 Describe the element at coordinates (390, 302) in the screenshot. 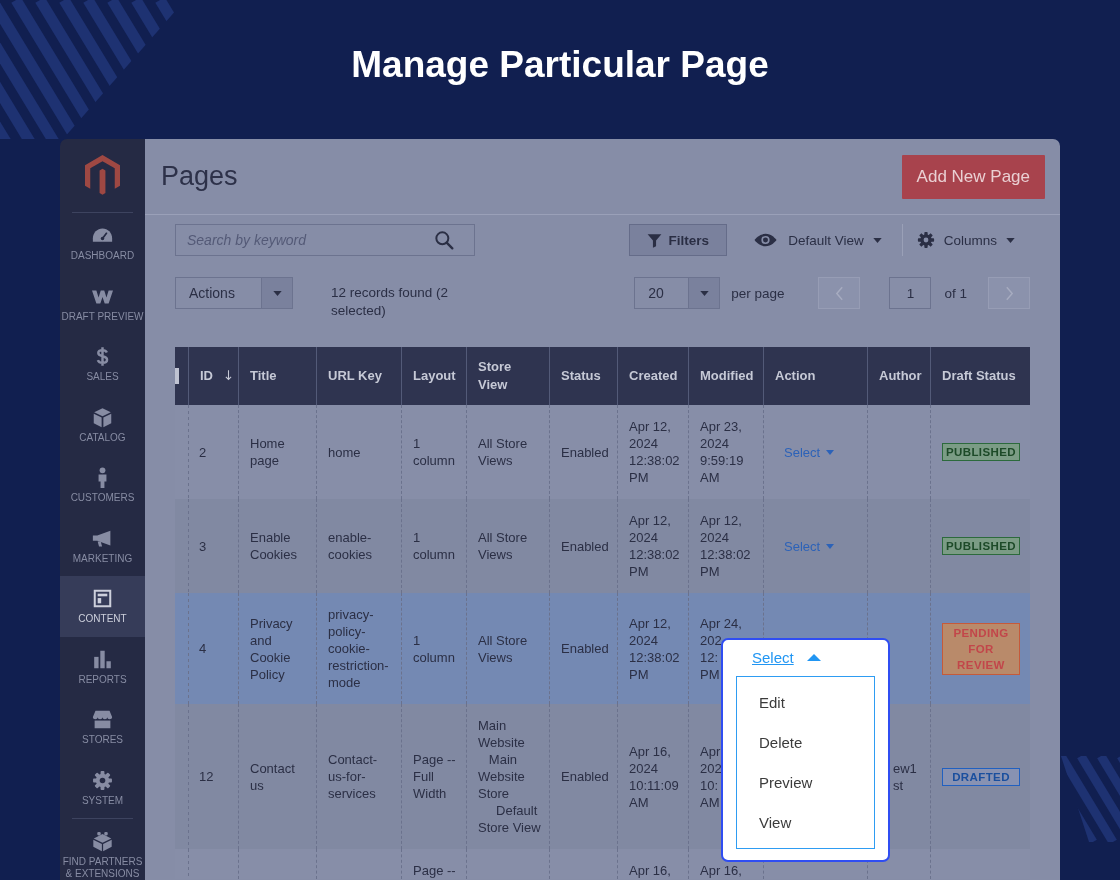

I see `records-count: 12 records found (2 selected)` at that location.